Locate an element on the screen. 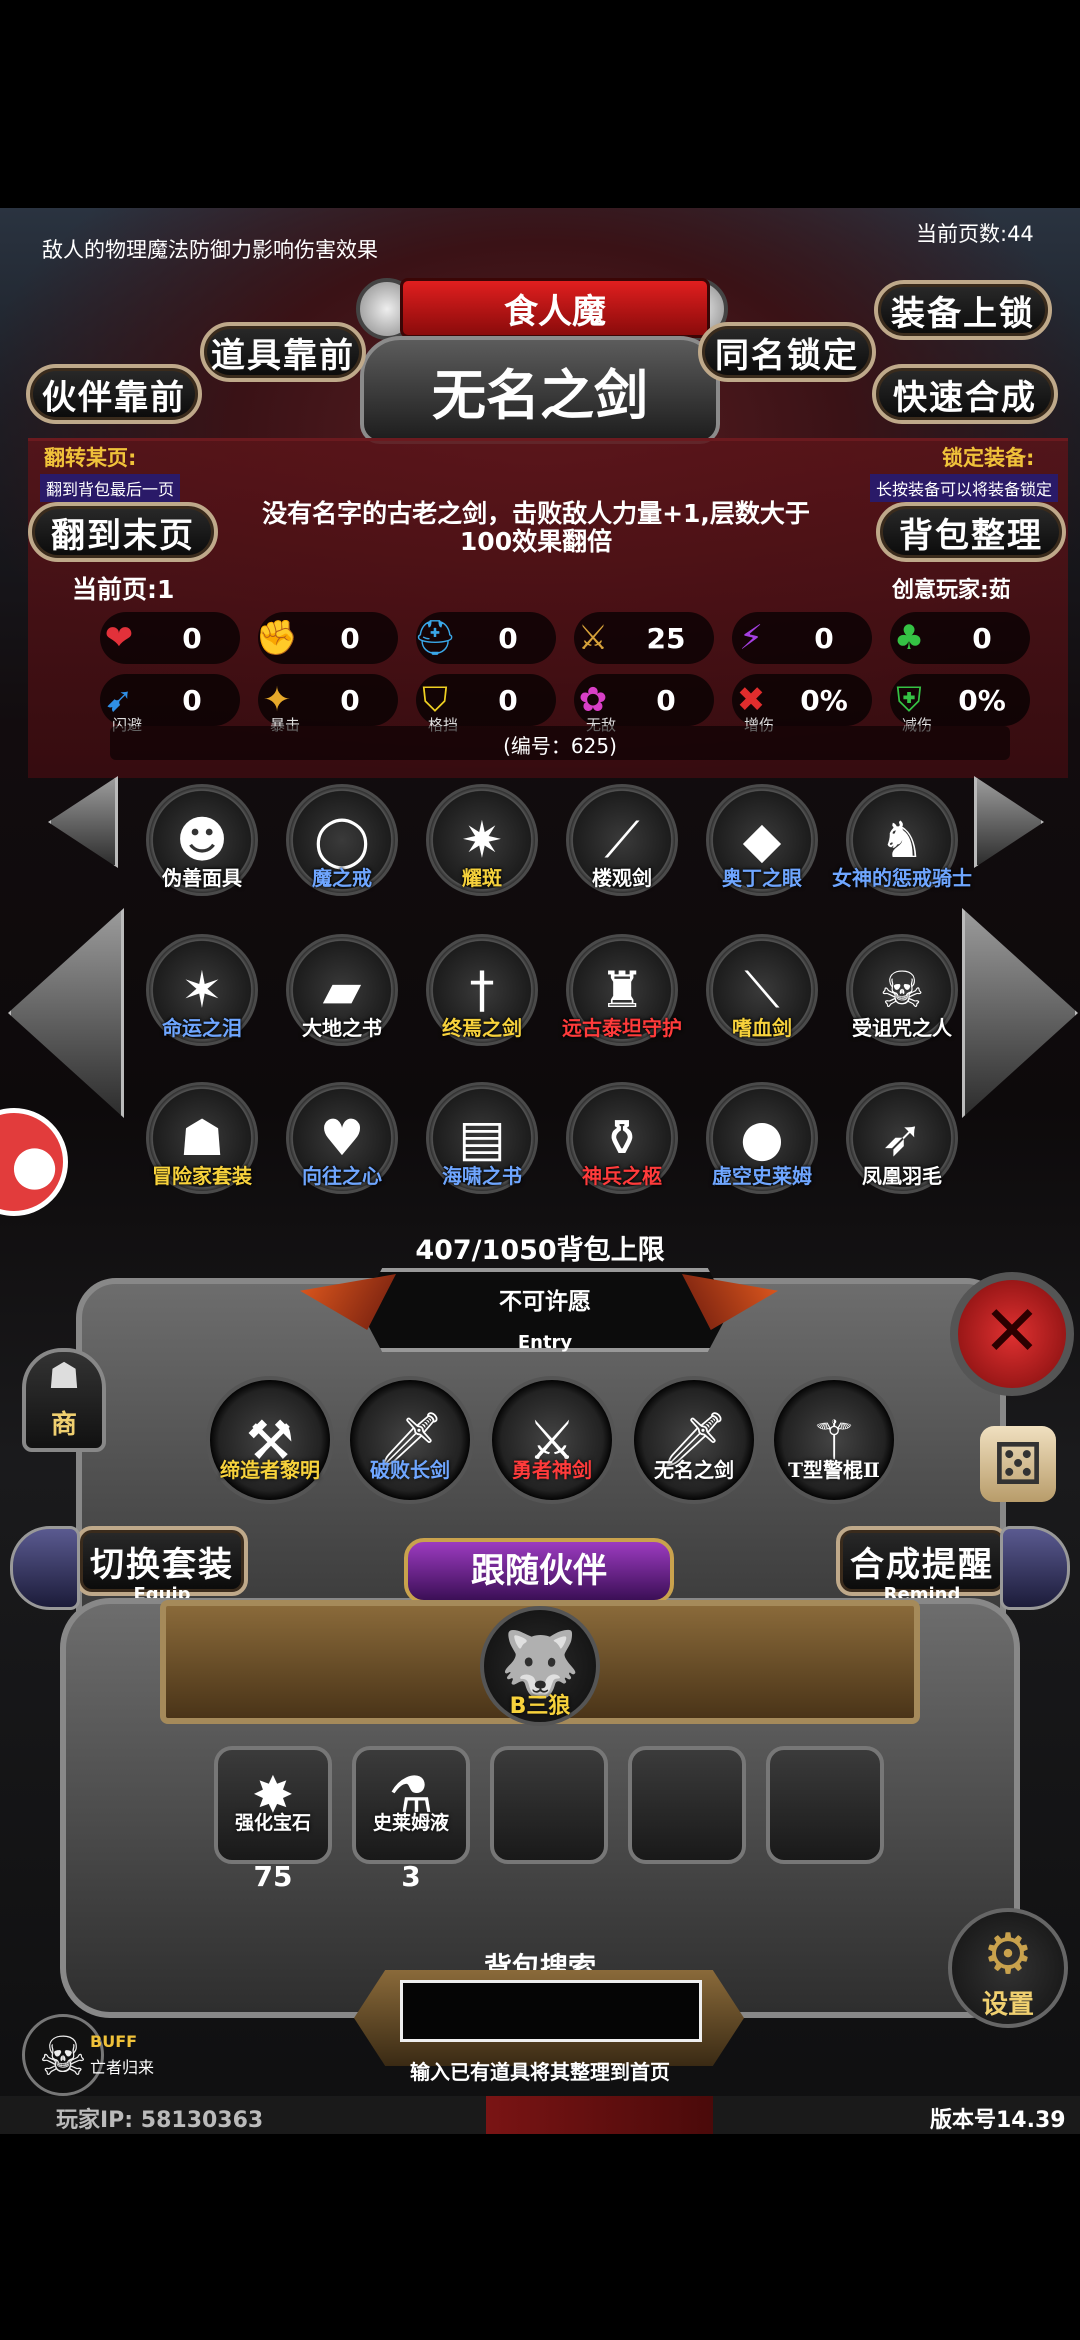 This screenshot has width=1080, height=2340. stat-invincible: ✿ 0 无敌 is located at coordinates (644, 704).